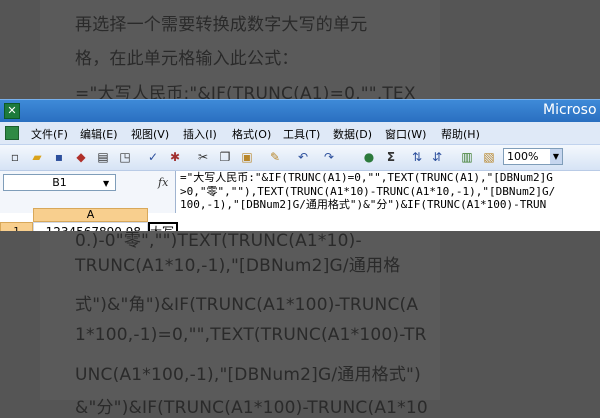 The width and height of the screenshot is (600, 418). What do you see at coordinates (238, 266) in the screenshot?
I see `article-line: TRUNC(A1*10,-1),"[DBNum2]G/通用格` at bounding box center [238, 266].